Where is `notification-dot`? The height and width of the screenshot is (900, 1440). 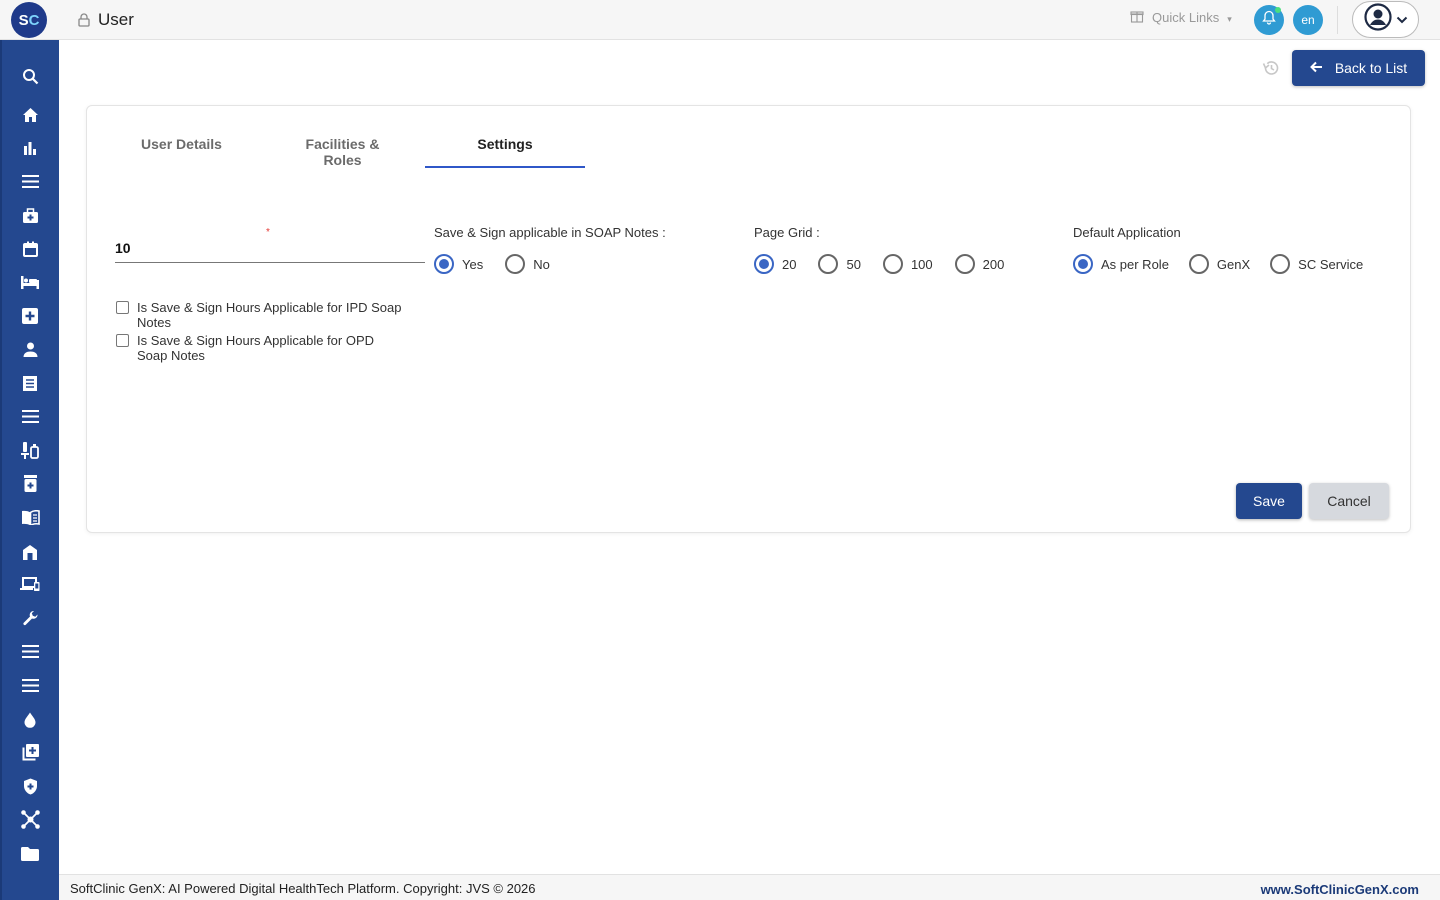
notification-dot is located at coordinates (1278, 10).